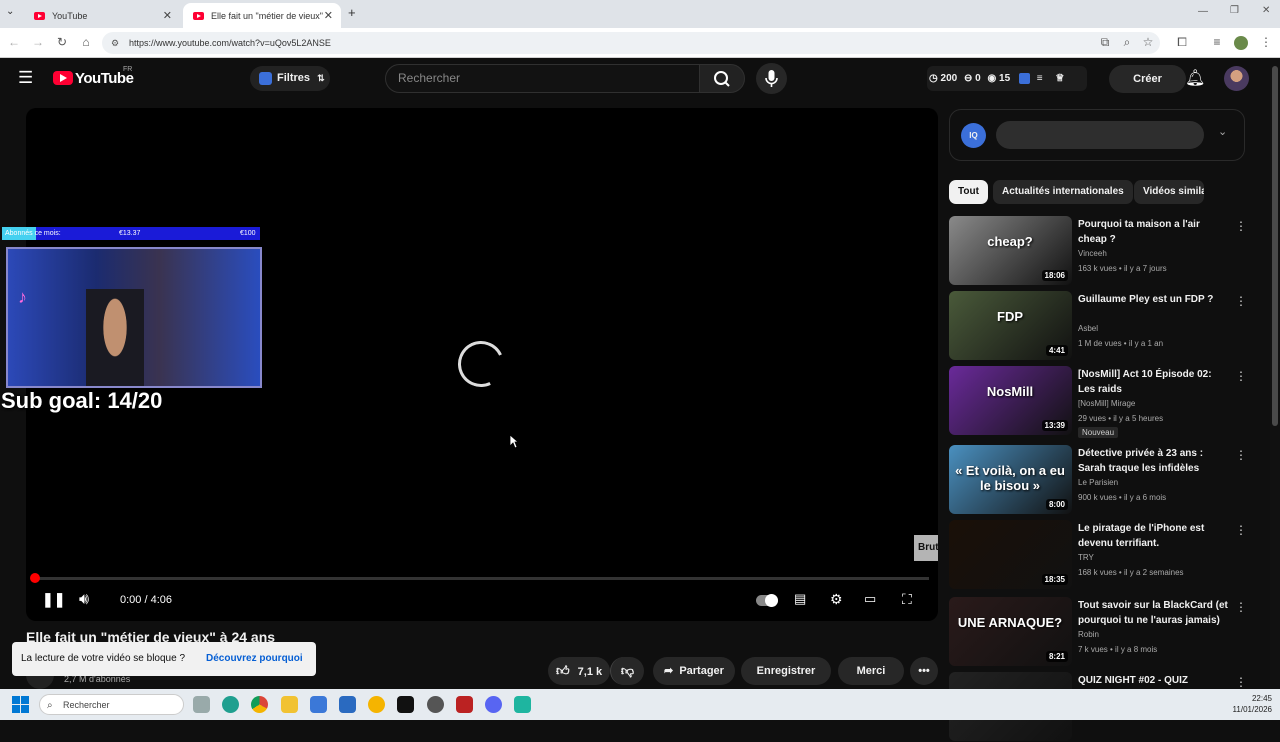 The image size is (1280, 742). What do you see at coordinates (627, 671) in the screenshot?
I see `dislike-button: 👎︎` at bounding box center [627, 671].